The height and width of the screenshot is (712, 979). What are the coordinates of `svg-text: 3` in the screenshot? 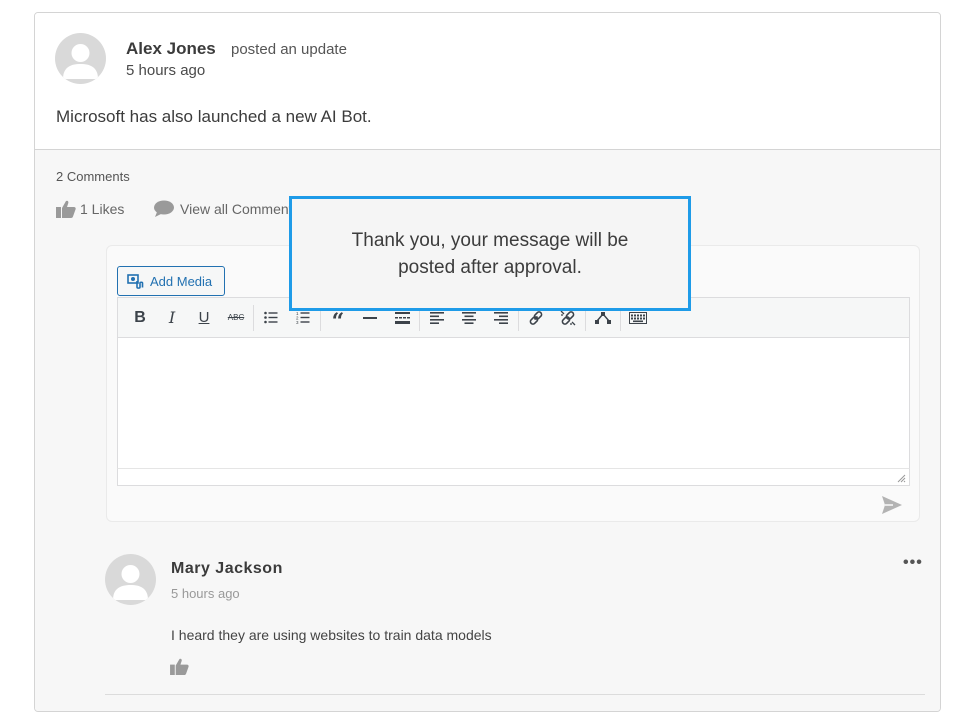 It's located at (297, 322).